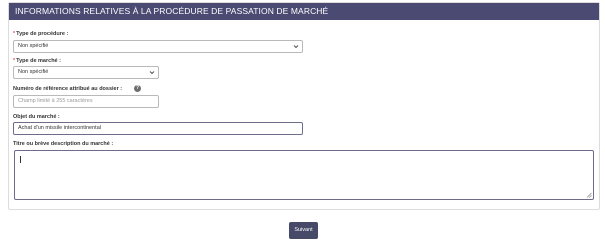  What do you see at coordinates (55, 101) in the screenshot?
I see `reference-number-placeholder: Champ limité à 255 caractères` at bounding box center [55, 101].